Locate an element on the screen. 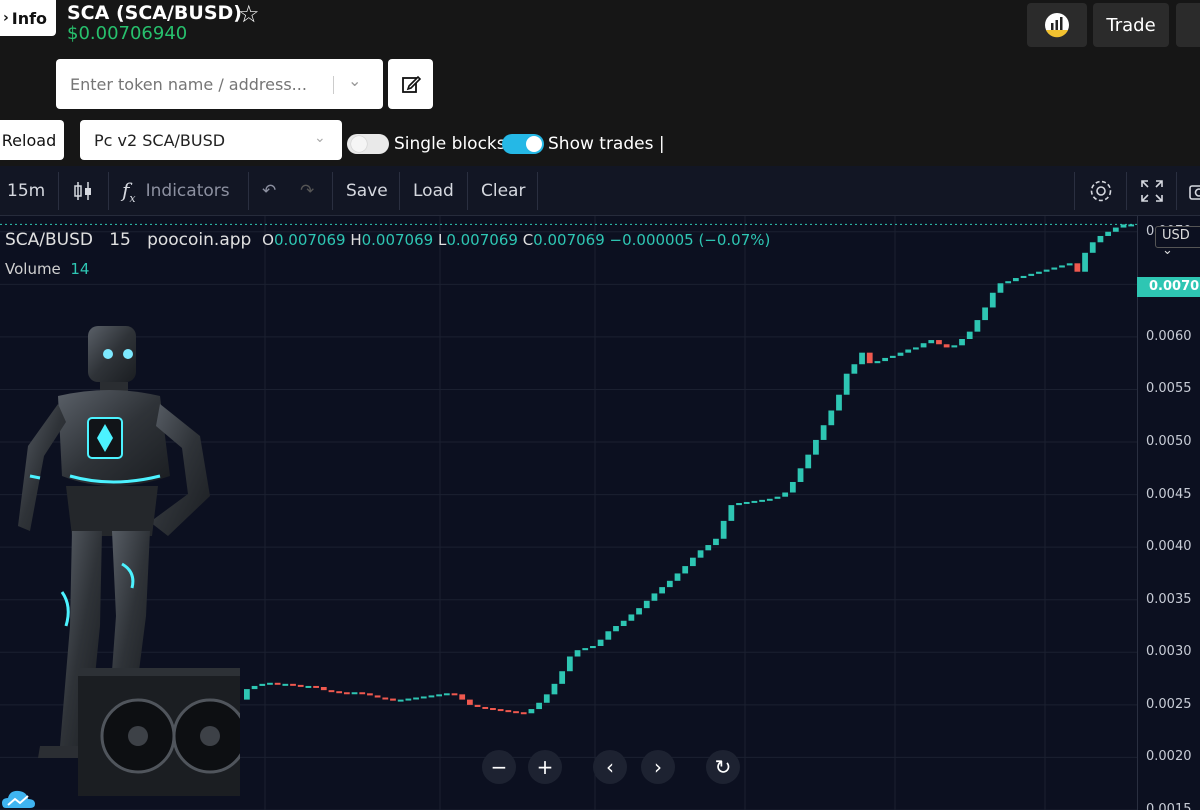 The width and height of the screenshot is (1200, 810). chart-badge-icon is located at coordinates (1057, 25).